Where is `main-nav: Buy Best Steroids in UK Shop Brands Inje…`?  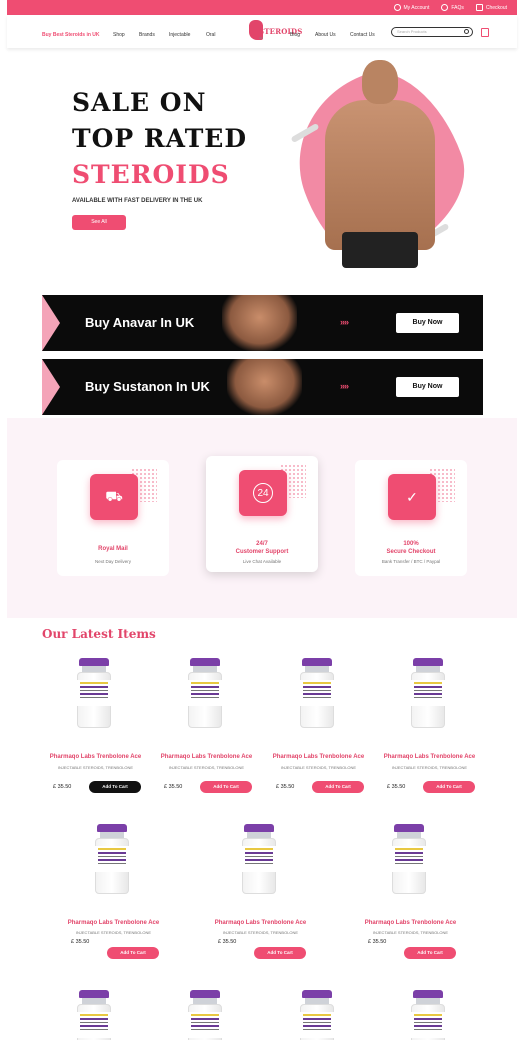 main-nav: Buy Best Steroids in UK Shop Brands Inje… is located at coordinates (262, 31).